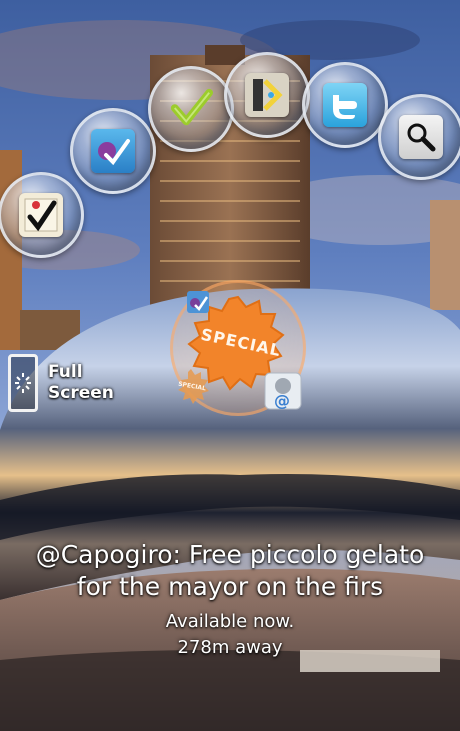 This screenshot has width=460, height=731. Describe the element at coordinates (230, 647) in the screenshot. I see `poi-distance: 278m away` at that location.